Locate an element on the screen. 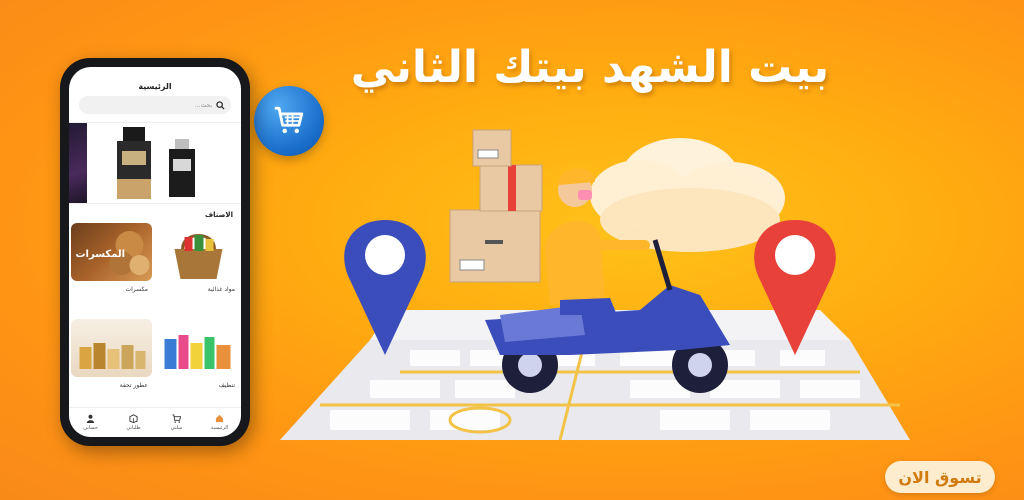 This screenshot has height=500, width=1024. search-icon is located at coordinates (220, 105).